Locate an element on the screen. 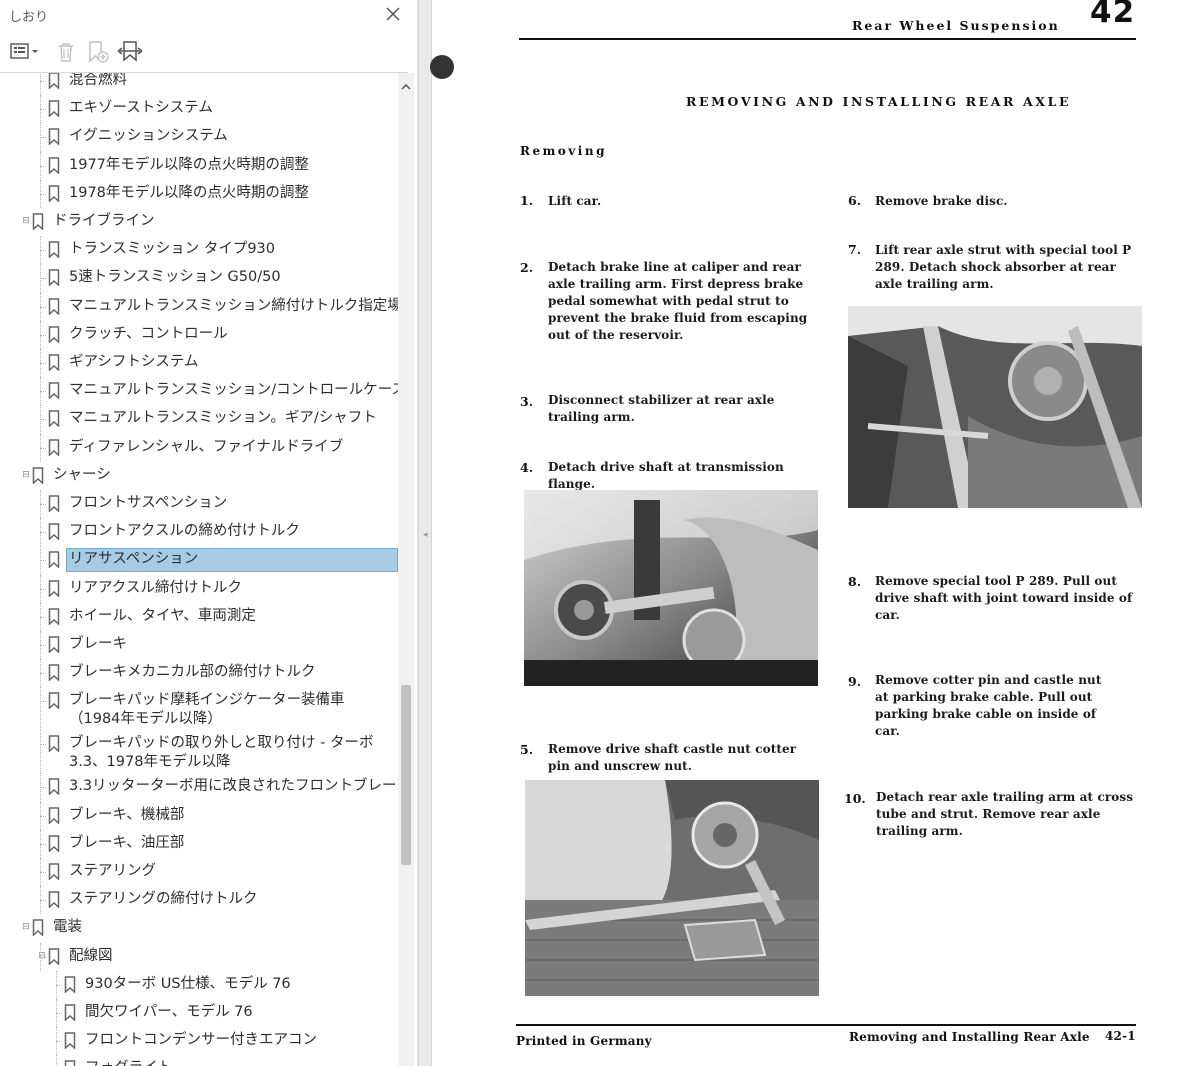 The width and height of the screenshot is (1200, 1066). expand-bookmark-button is located at coordinates (130, 52).